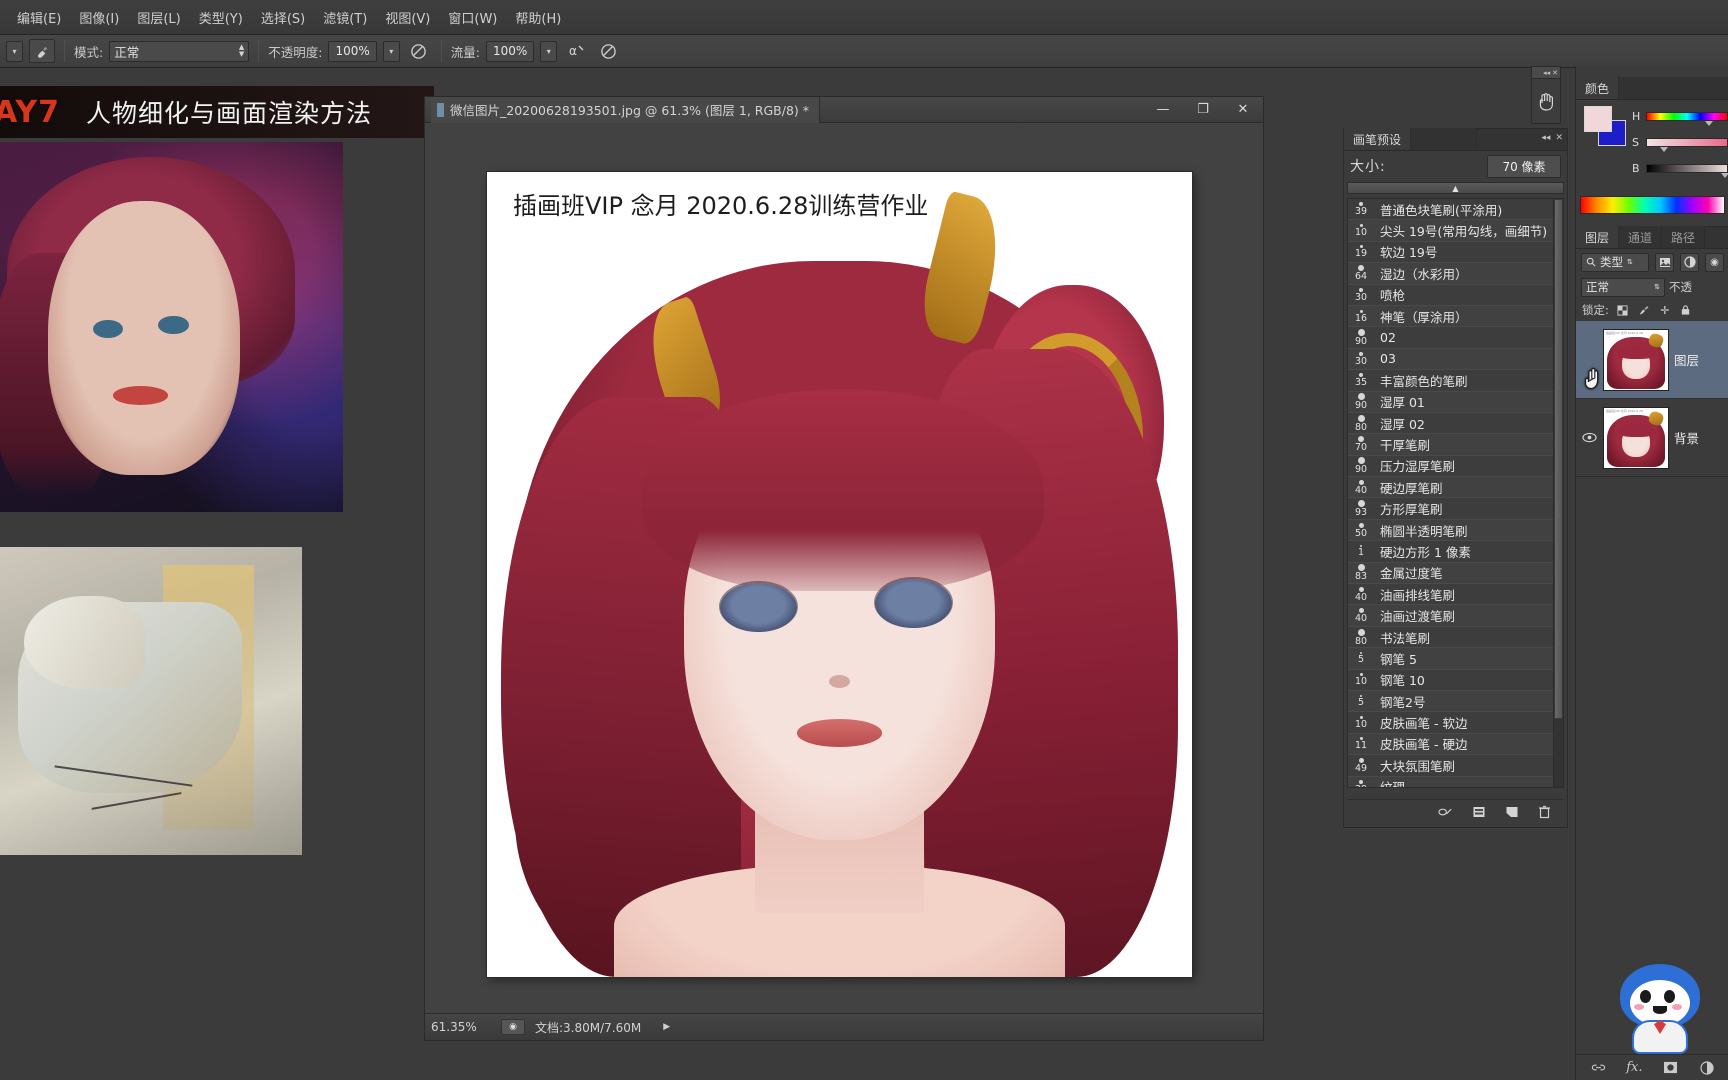 This screenshot has width=1728, height=1080. Describe the element at coordinates (1598, 88) in the screenshot. I see `tab-color: 颜色` at that location.